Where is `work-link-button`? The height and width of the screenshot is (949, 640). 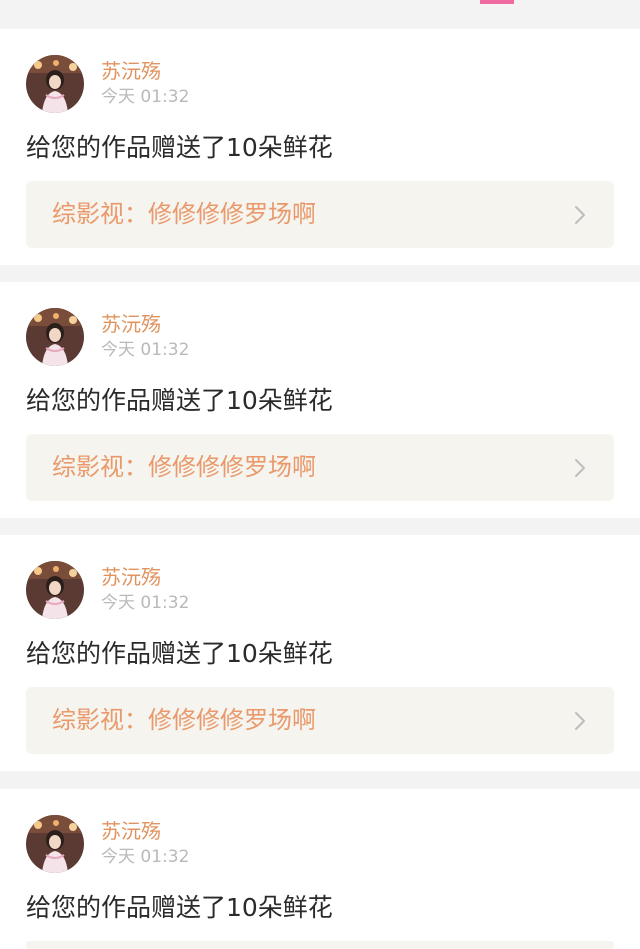 work-link-button is located at coordinates (320, 945).